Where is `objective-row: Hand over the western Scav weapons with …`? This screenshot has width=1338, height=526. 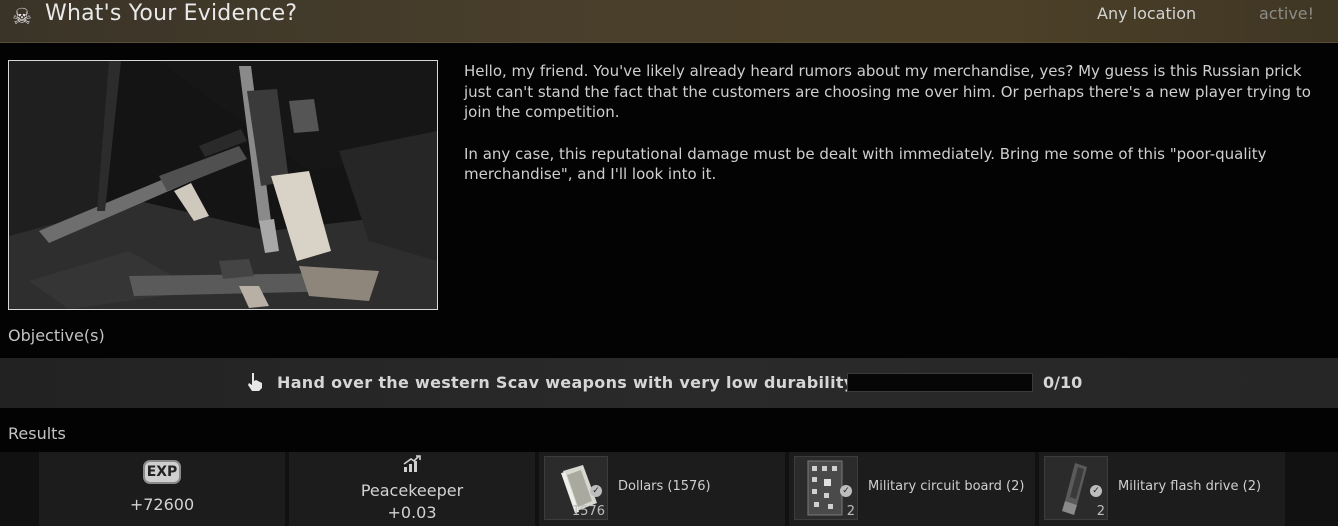
objective-row: Hand over the western Scav weapons with … is located at coordinates (669, 383).